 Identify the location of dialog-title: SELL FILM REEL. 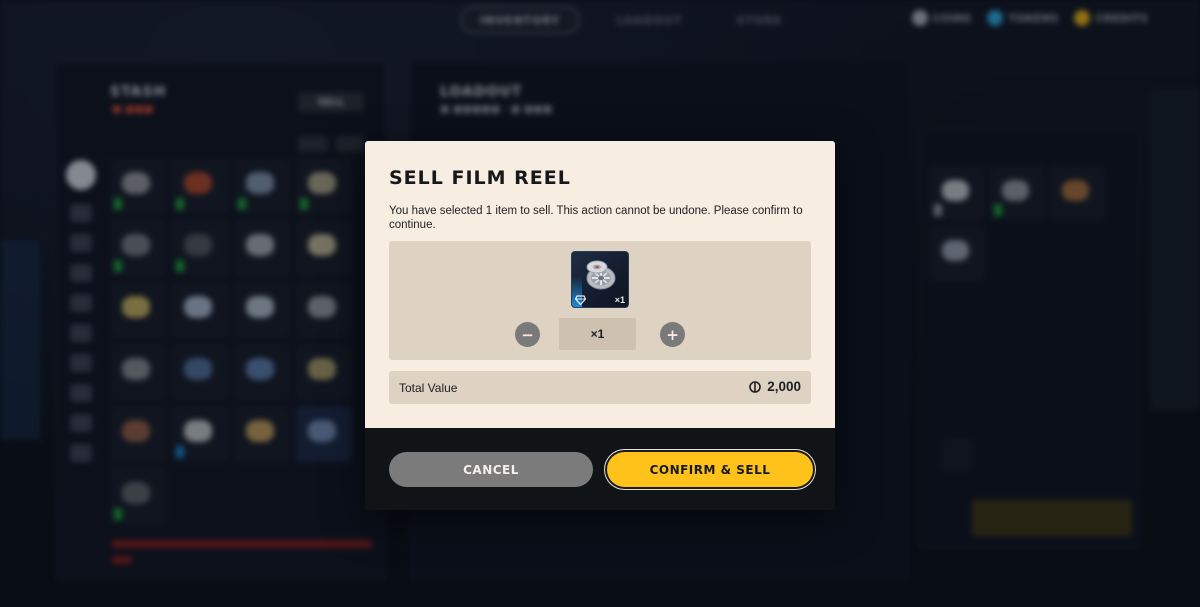
(480, 178).